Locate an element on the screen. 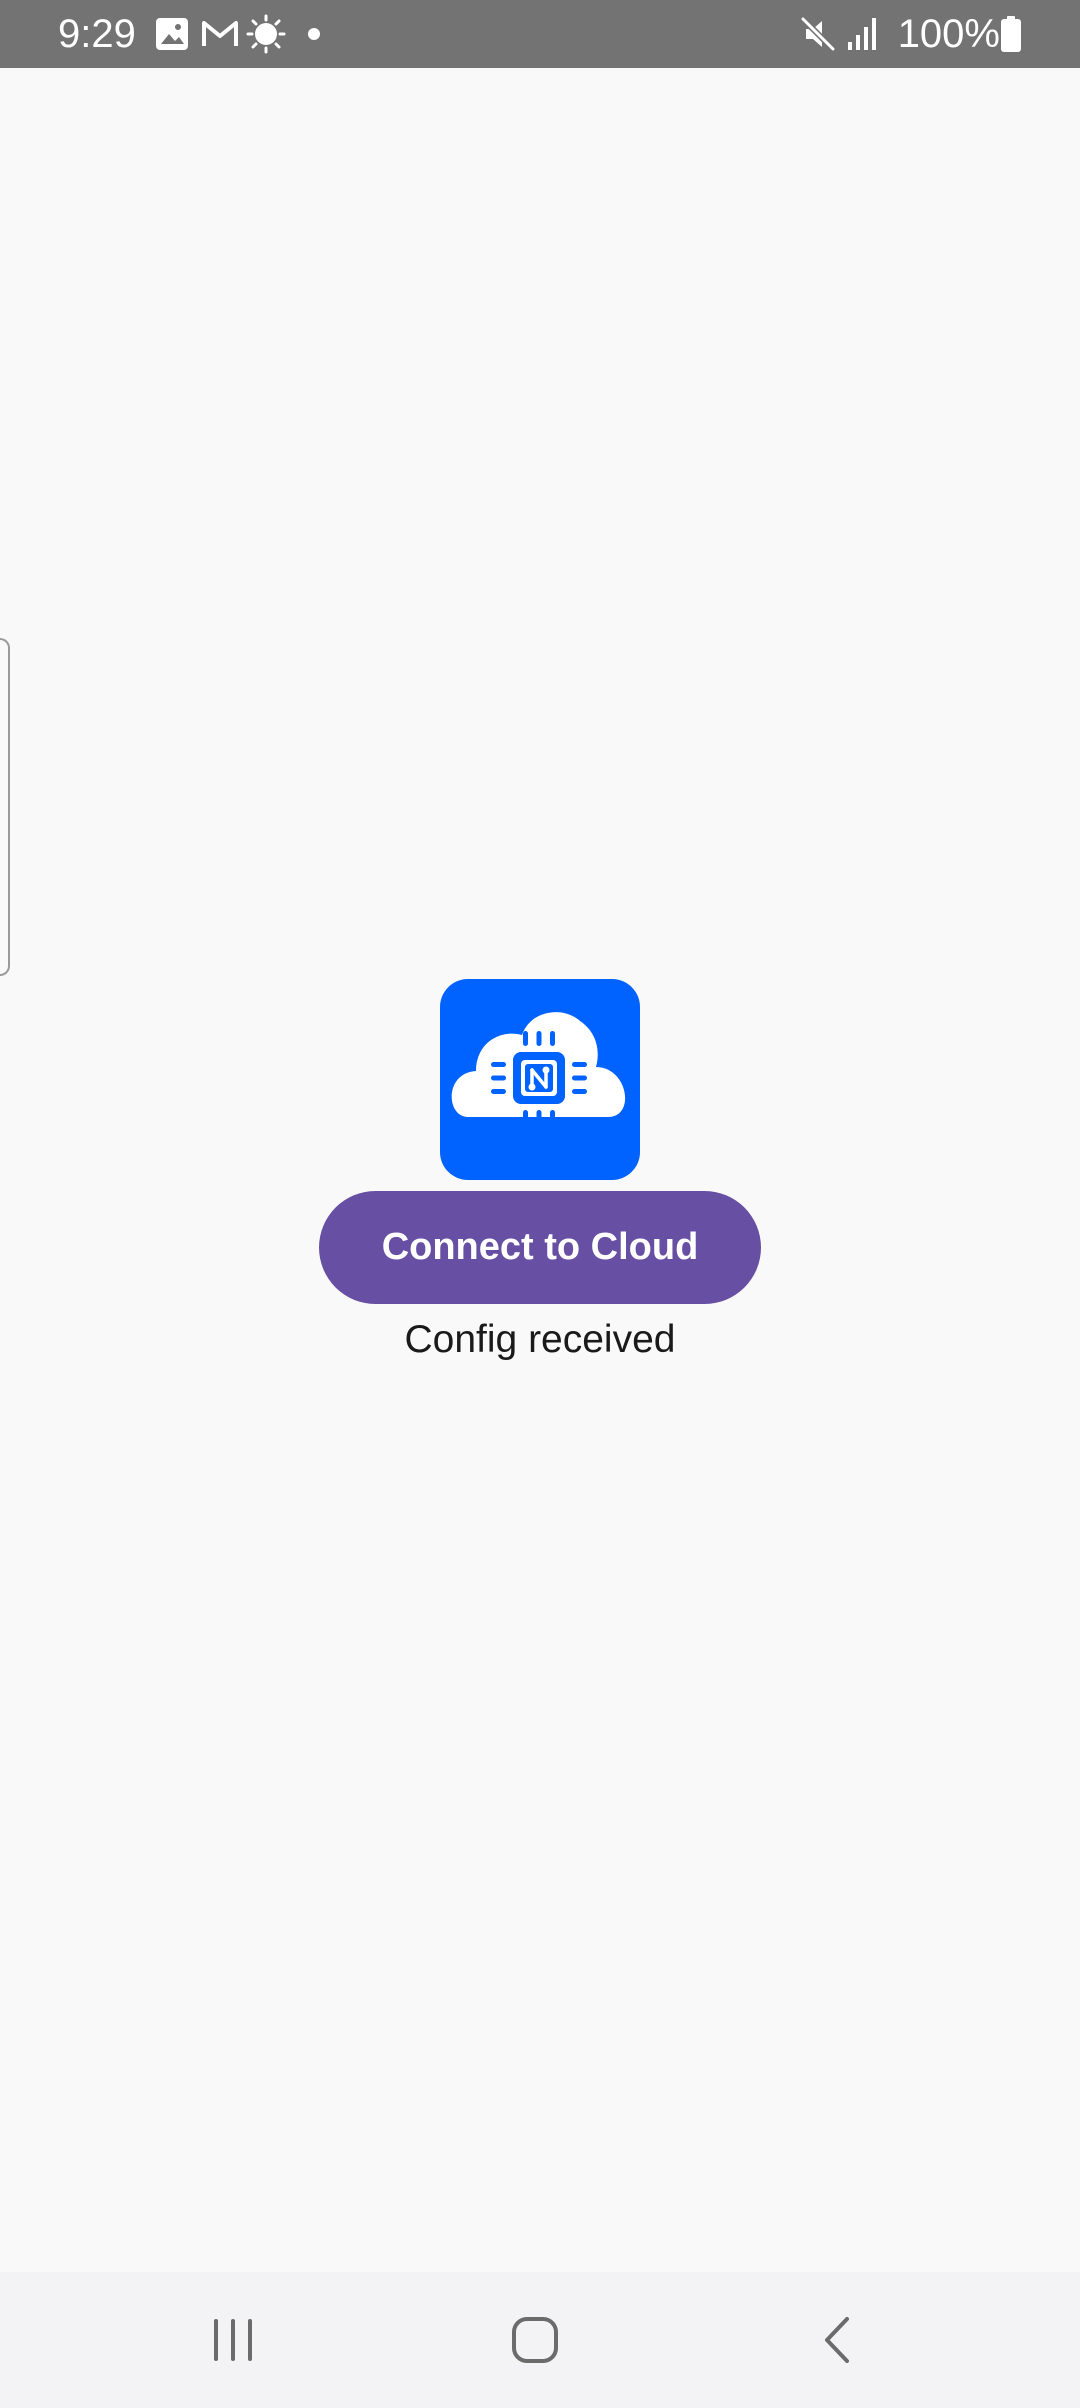 The image size is (1080, 2408). connect-to-cloud-button: Connect to Cloud is located at coordinates (540, 1247).